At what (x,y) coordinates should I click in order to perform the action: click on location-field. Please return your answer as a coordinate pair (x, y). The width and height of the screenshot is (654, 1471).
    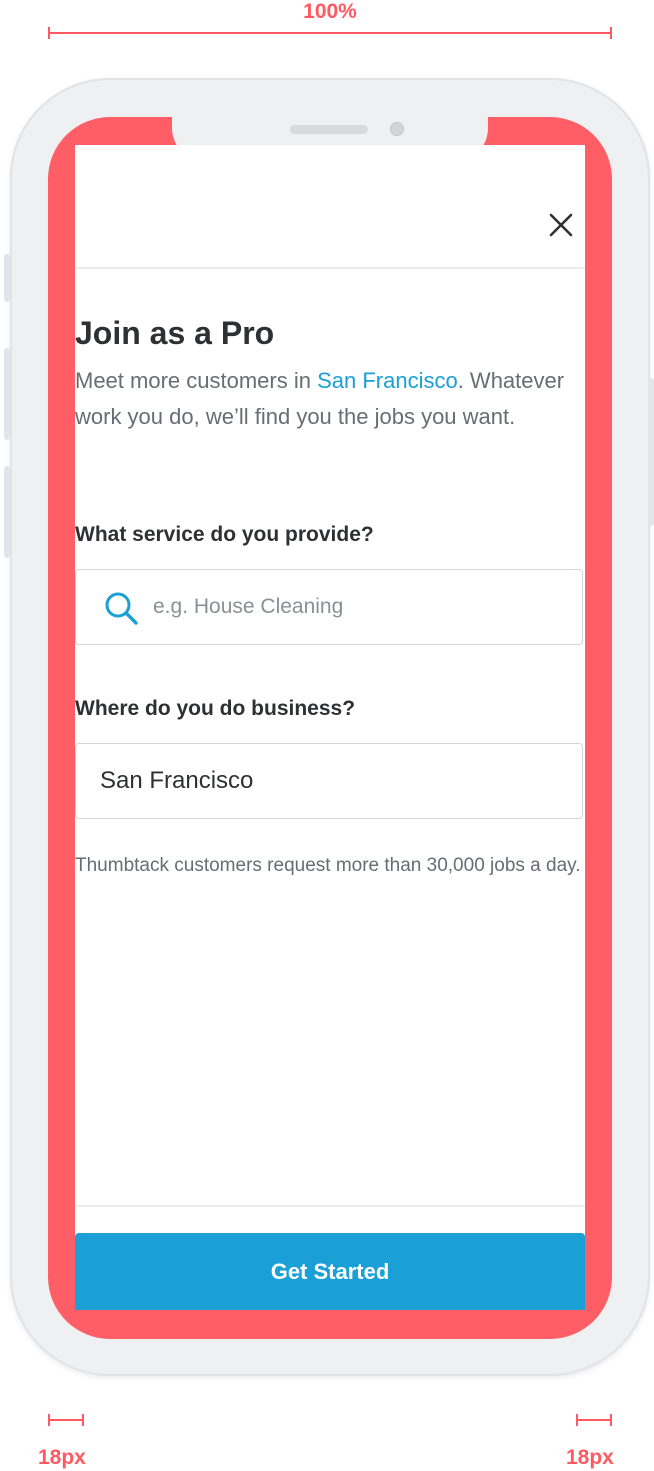
    Looking at the image, I should click on (329, 781).